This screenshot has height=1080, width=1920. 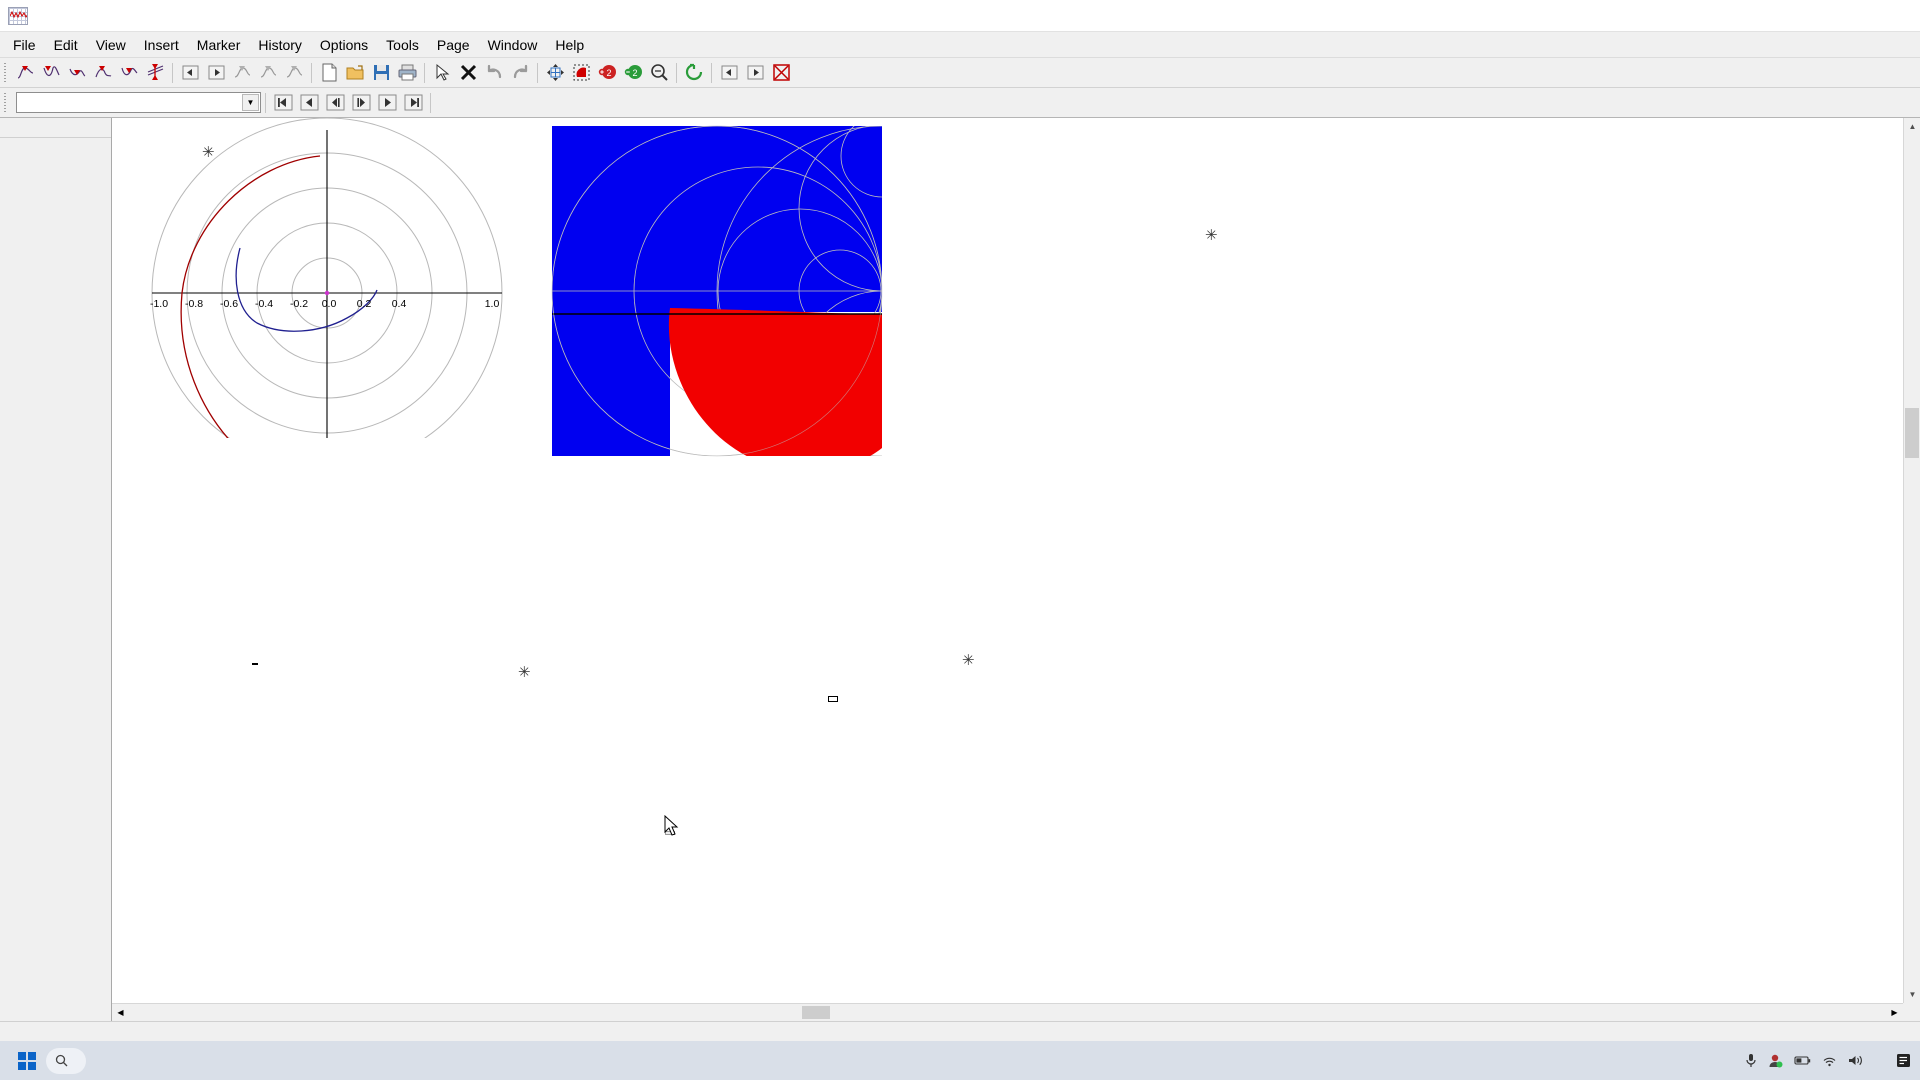 I want to click on minimize-button, so click(x=1805, y=16).